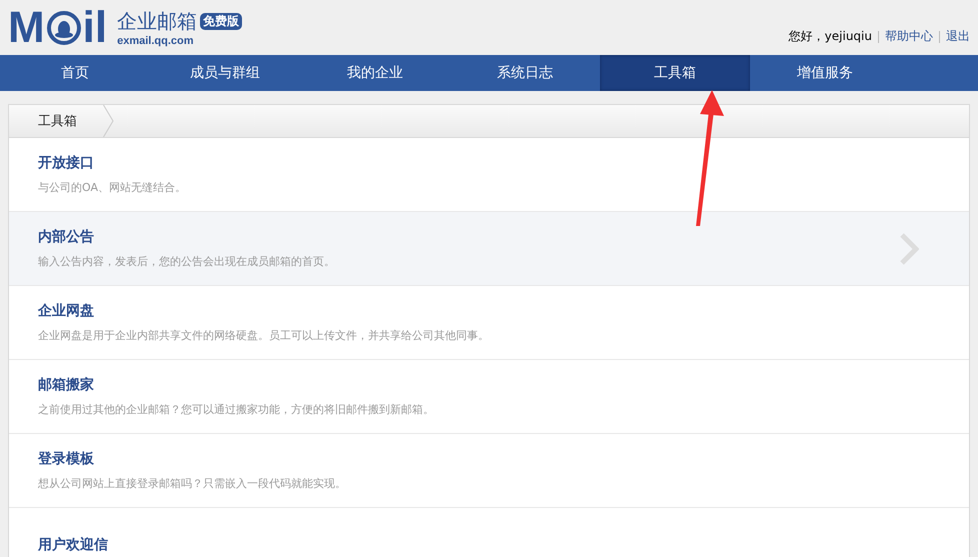 This screenshot has height=557, width=978. I want to click on tool-description: 企业网盘是用于企业内部共享文件的网络硬盘。员工可以上传文件，并共享给公司其他同事。, so click(263, 335).